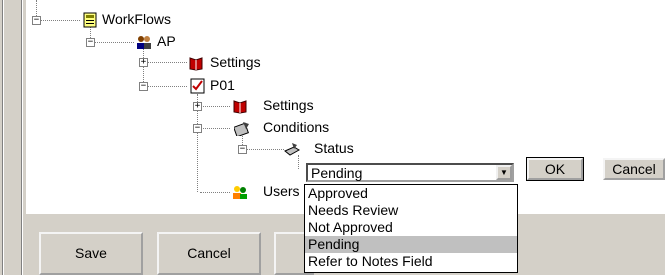  Describe the element at coordinates (411, 261) in the screenshot. I see `status-option-refer-to-notes: Refer to Notes Field` at that location.